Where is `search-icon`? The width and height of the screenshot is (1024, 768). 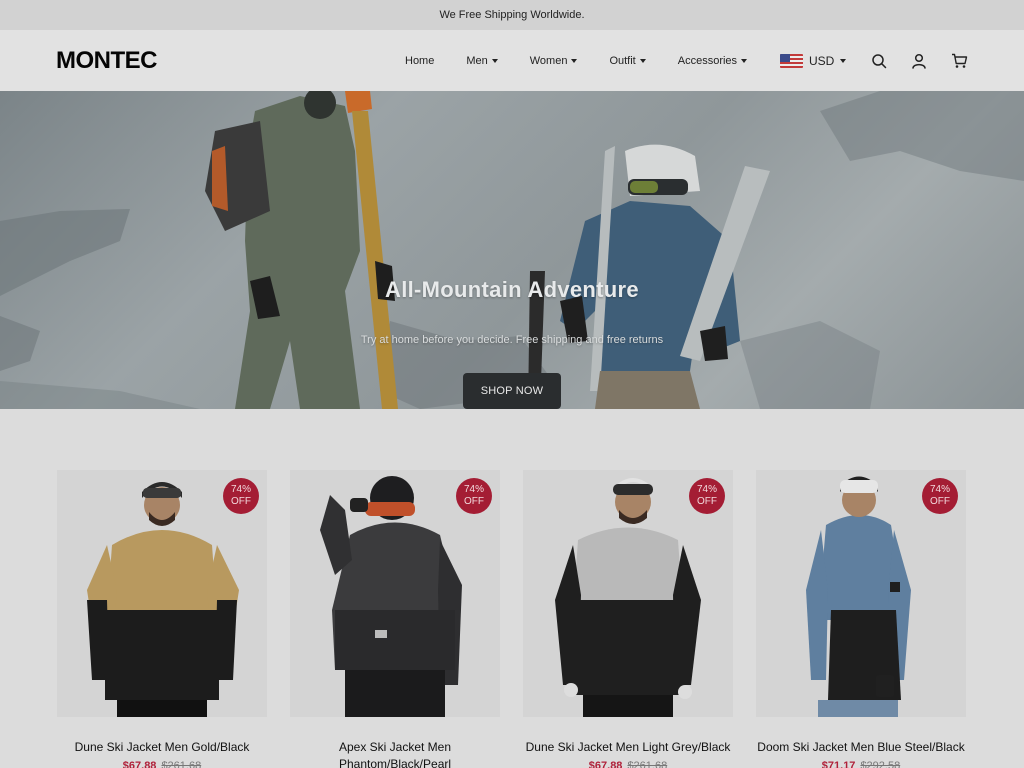
search-icon is located at coordinates (879, 61).